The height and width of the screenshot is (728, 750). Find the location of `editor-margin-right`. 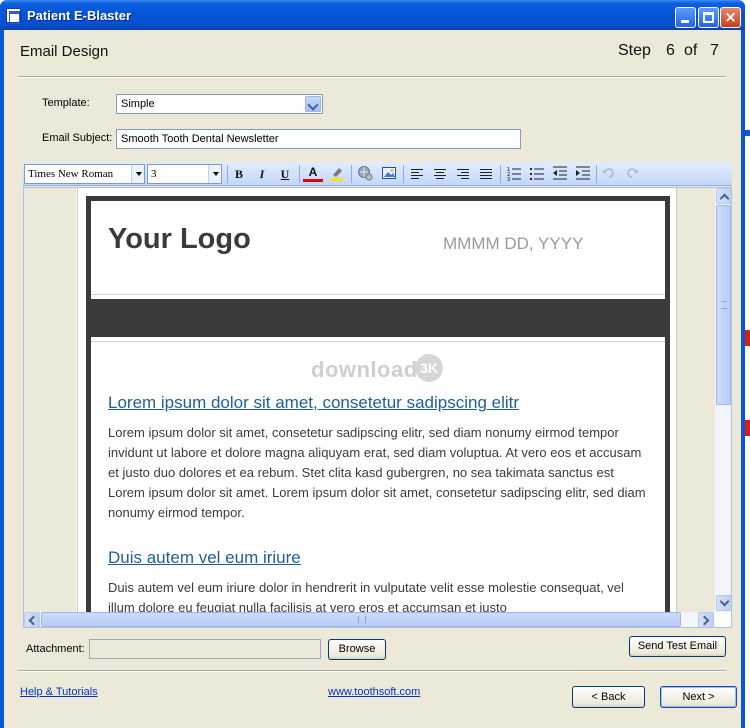

editor-margin-right is located at coordinates (696, 407).